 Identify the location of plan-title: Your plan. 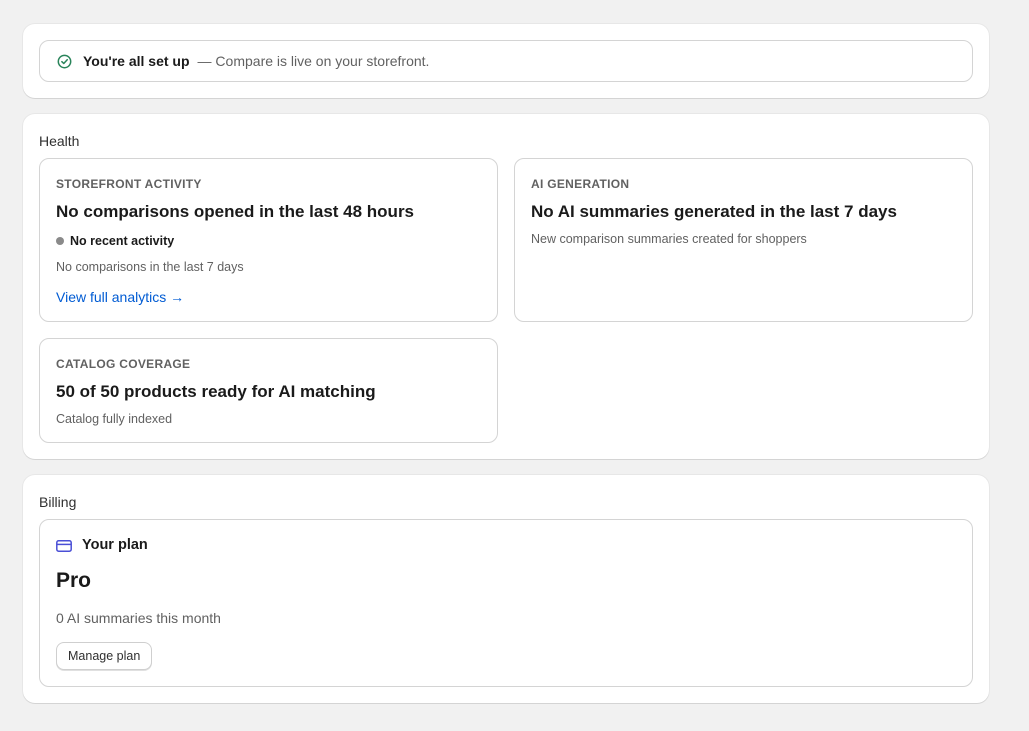
(115, 545).